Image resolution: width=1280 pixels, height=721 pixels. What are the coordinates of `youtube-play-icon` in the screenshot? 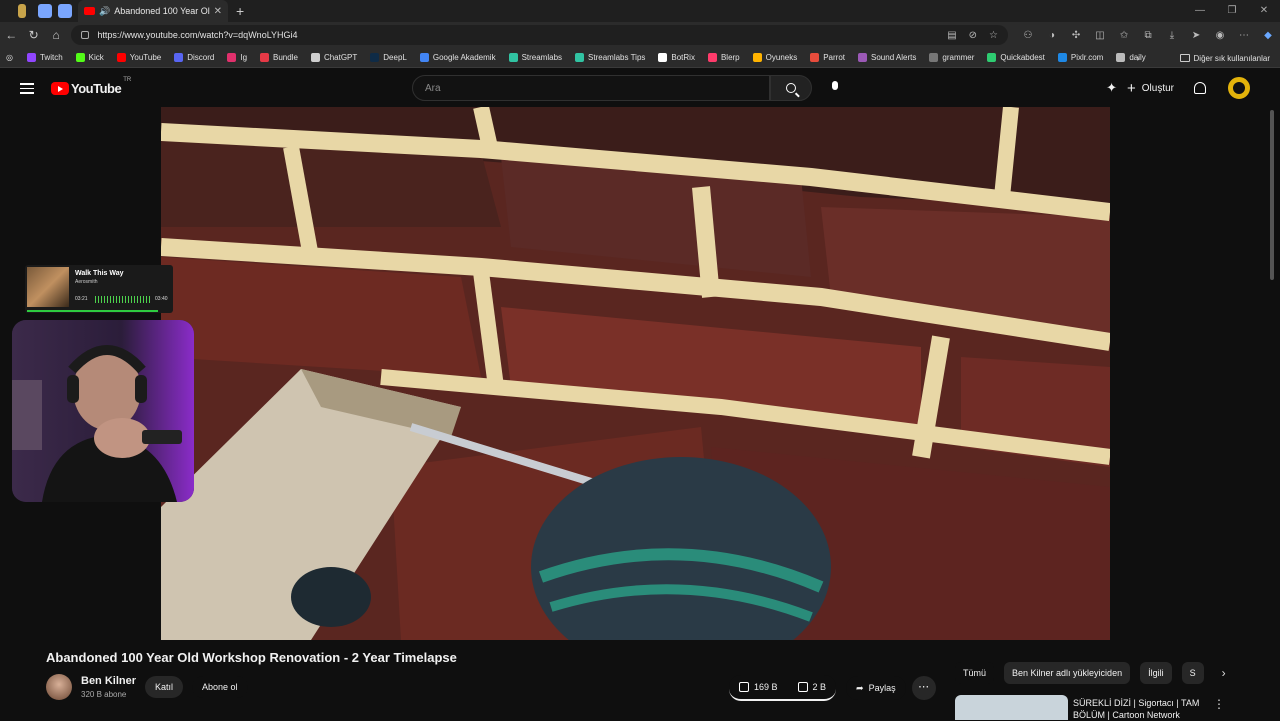 It's located at (60, 88).